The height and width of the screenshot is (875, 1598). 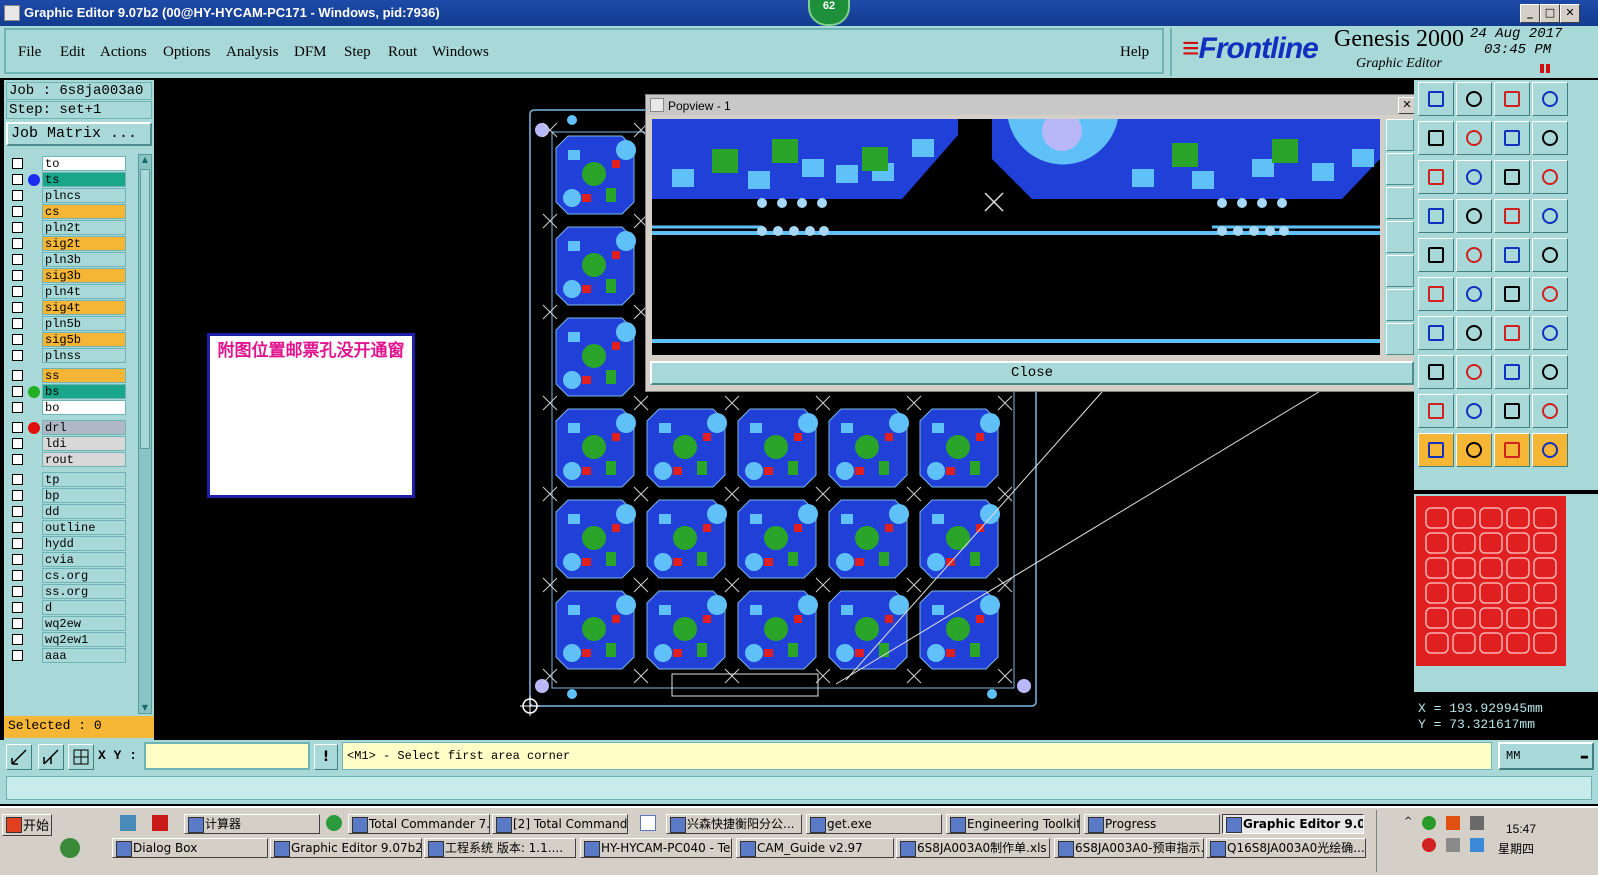 What do you see at coordinates (81, 757) in the screenshot?
I see `grid-icon` at bounding box center [81, 757].